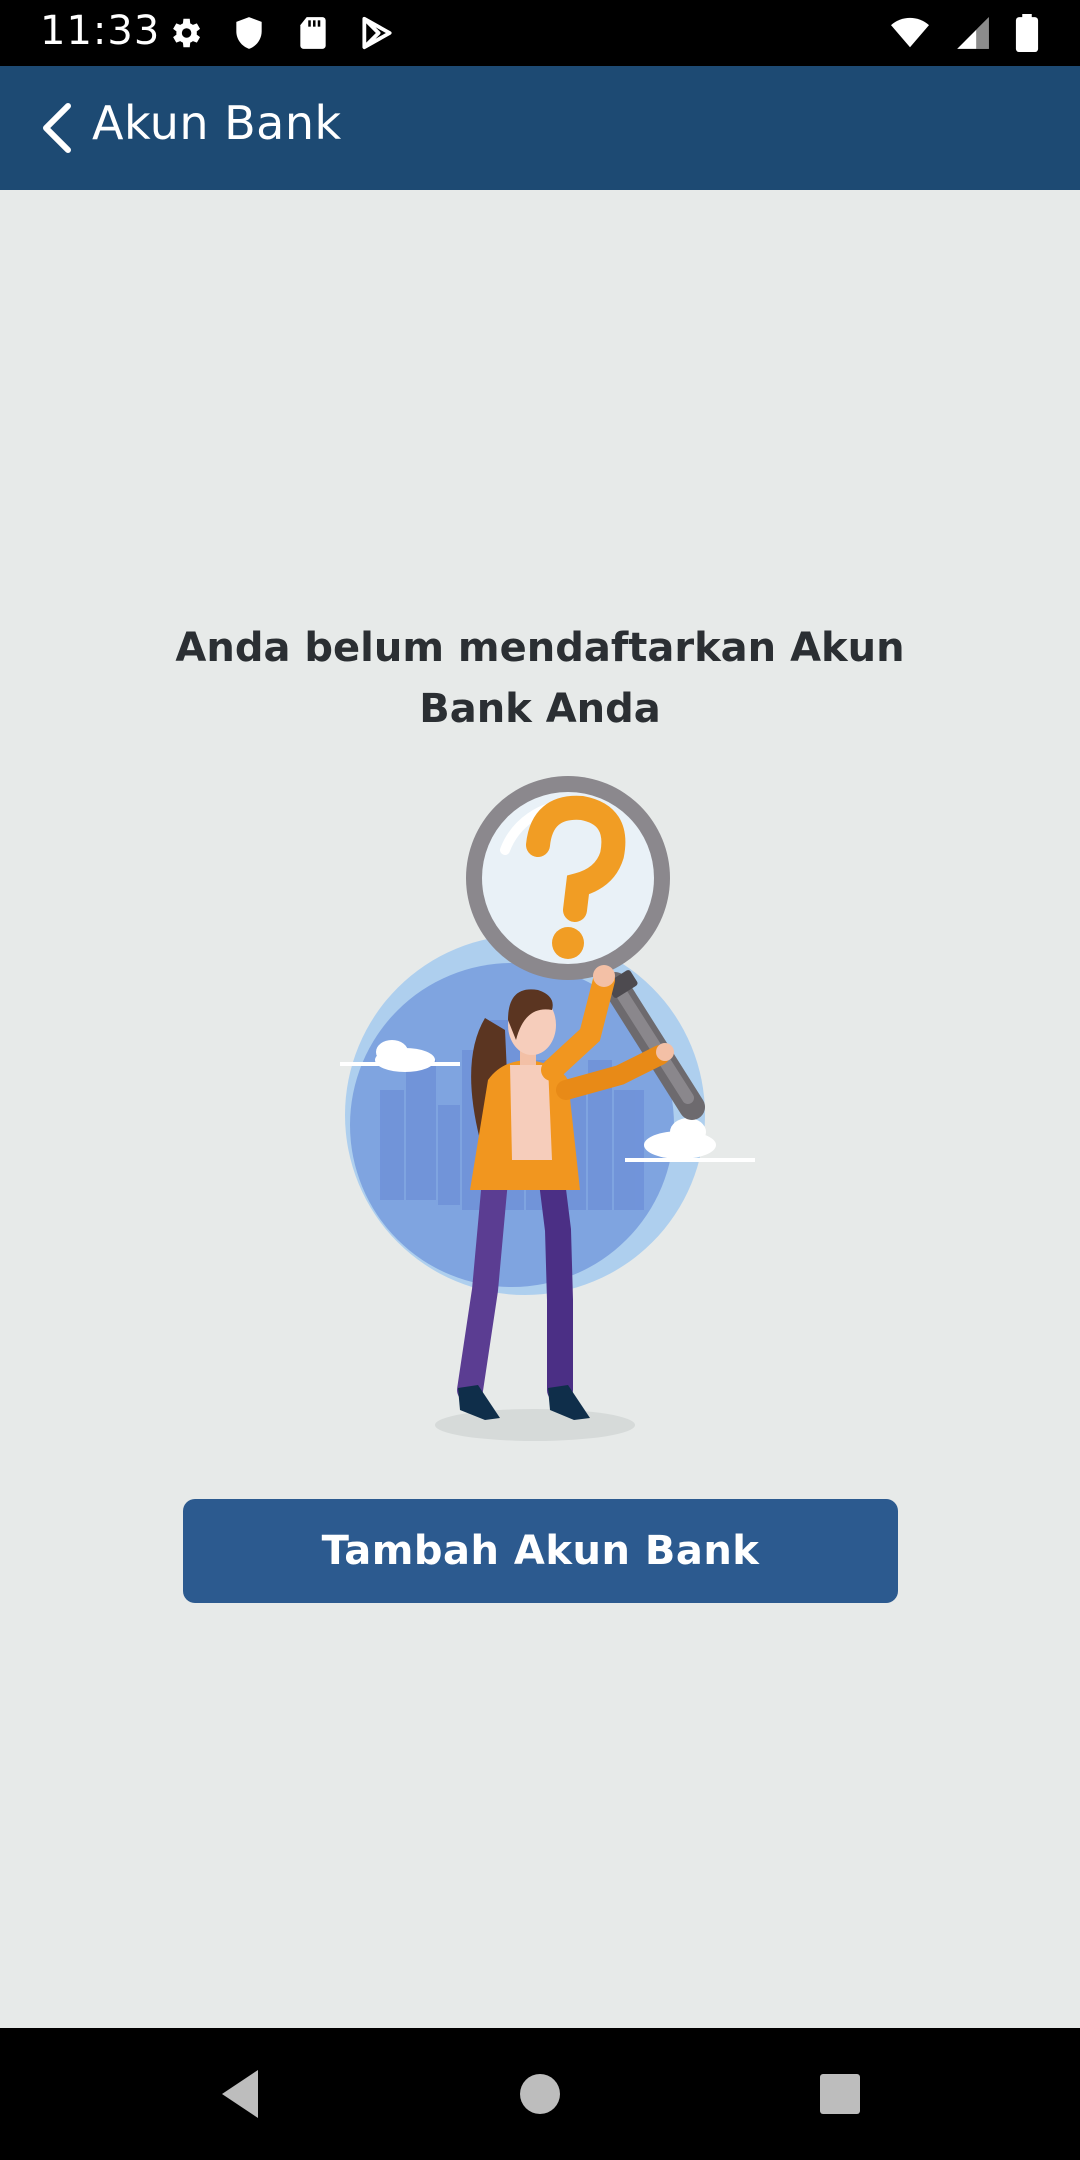 The height and width of the screenshot is (2160, 1080). I want to click on shield-icon, so click(249, 33).